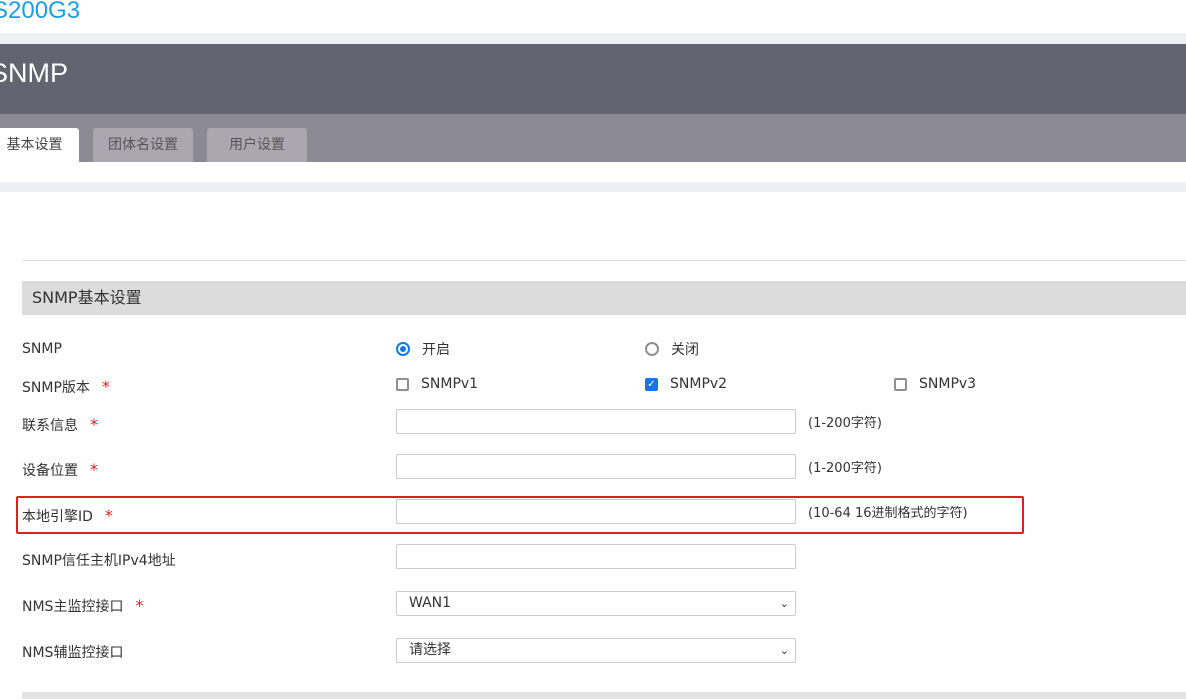 The width and height of the screenshot is (1186, 699). Describe the element at coordinates (596, 650) in the screenshot. I see `nms-secondary-select: 请选择 ⌄` at that location.